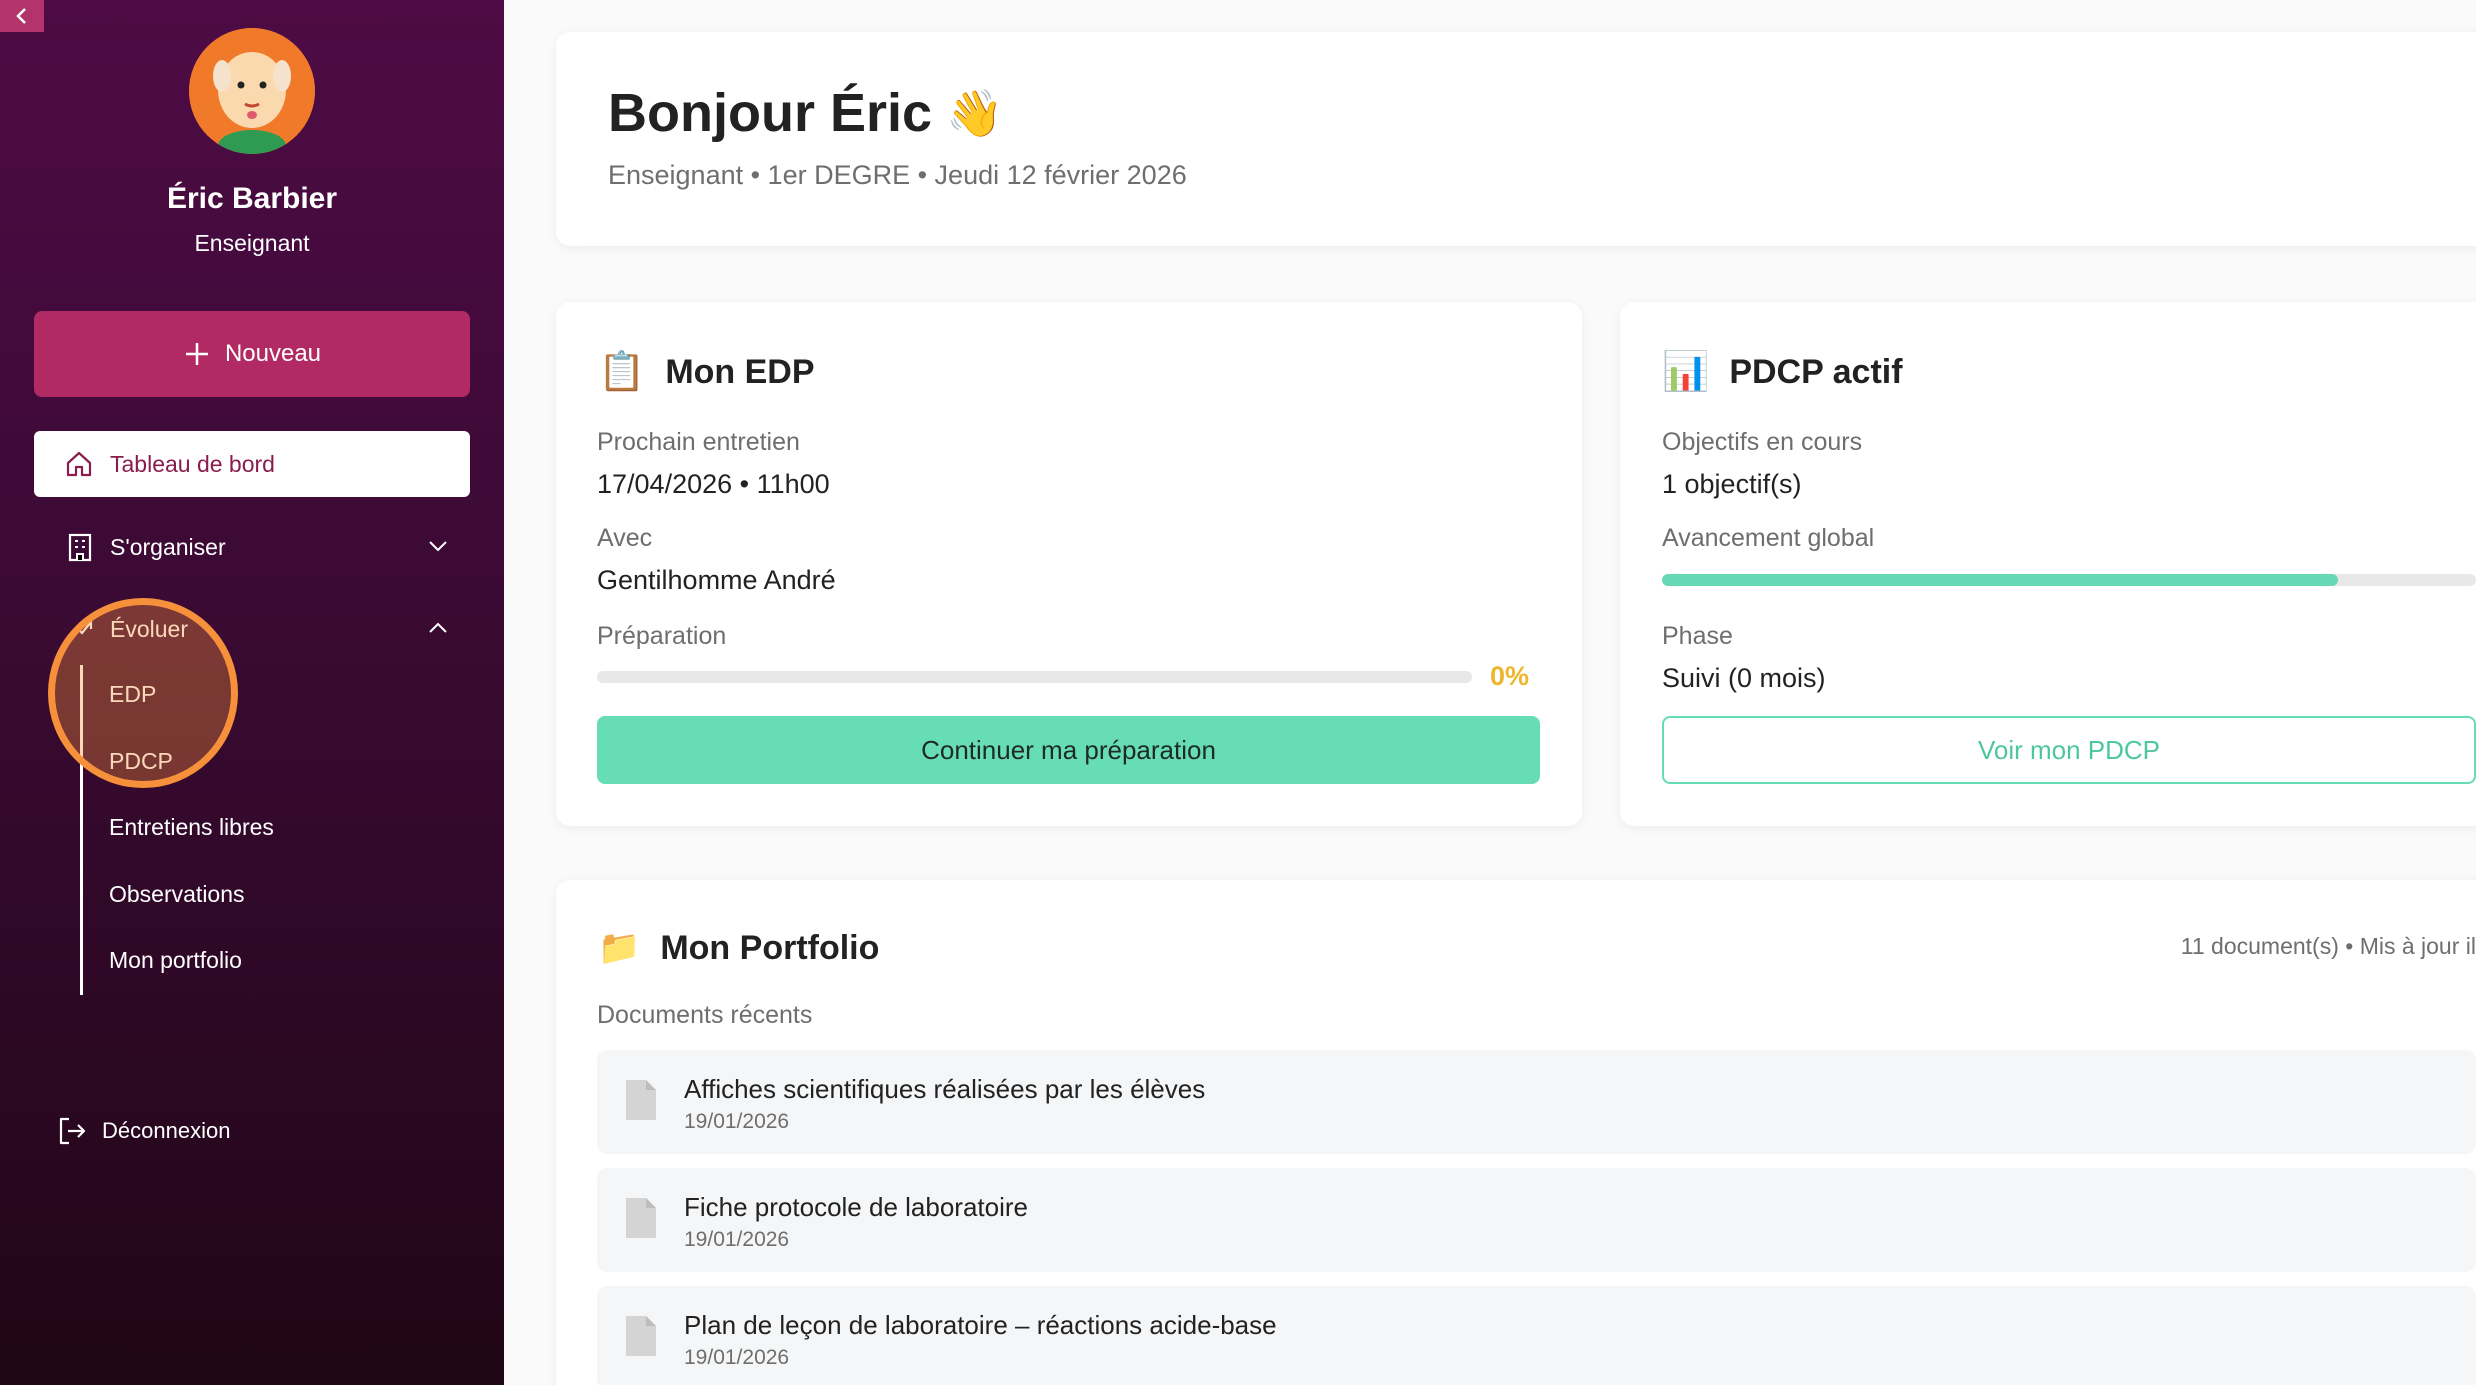 This screenshot has height=1385, width=2476. I want to click on home-icon, so click(79, 464).